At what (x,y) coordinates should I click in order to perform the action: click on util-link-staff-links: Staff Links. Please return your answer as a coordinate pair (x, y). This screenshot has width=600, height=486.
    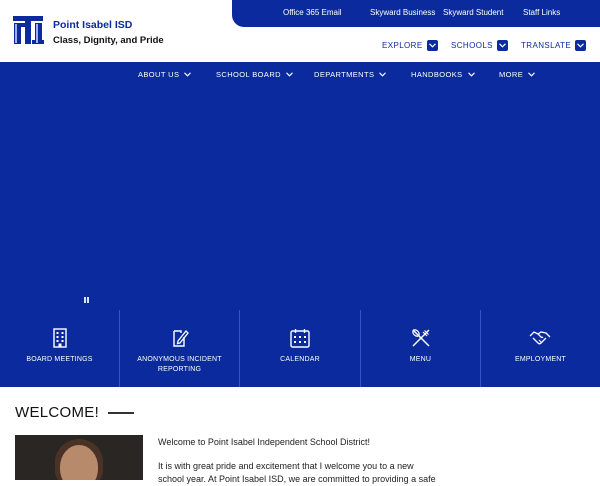
    Looking at the image, I should click on (541, 12).